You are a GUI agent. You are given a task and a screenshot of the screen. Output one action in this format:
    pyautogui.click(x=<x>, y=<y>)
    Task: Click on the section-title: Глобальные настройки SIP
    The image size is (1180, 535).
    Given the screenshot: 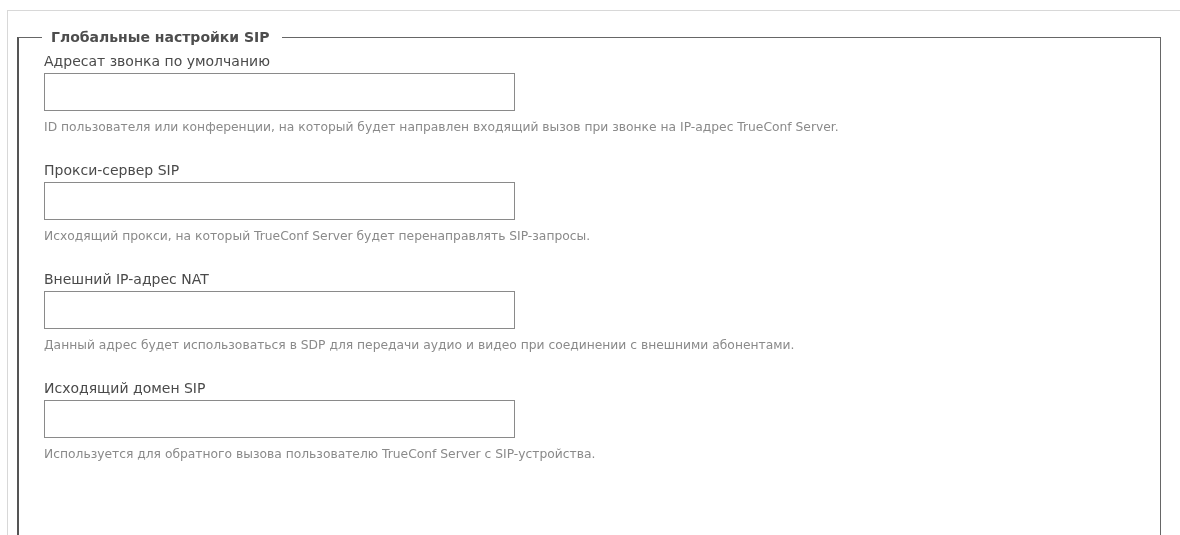 What is the action you would take?
    pyautogui.click(x=160, y=37)
    